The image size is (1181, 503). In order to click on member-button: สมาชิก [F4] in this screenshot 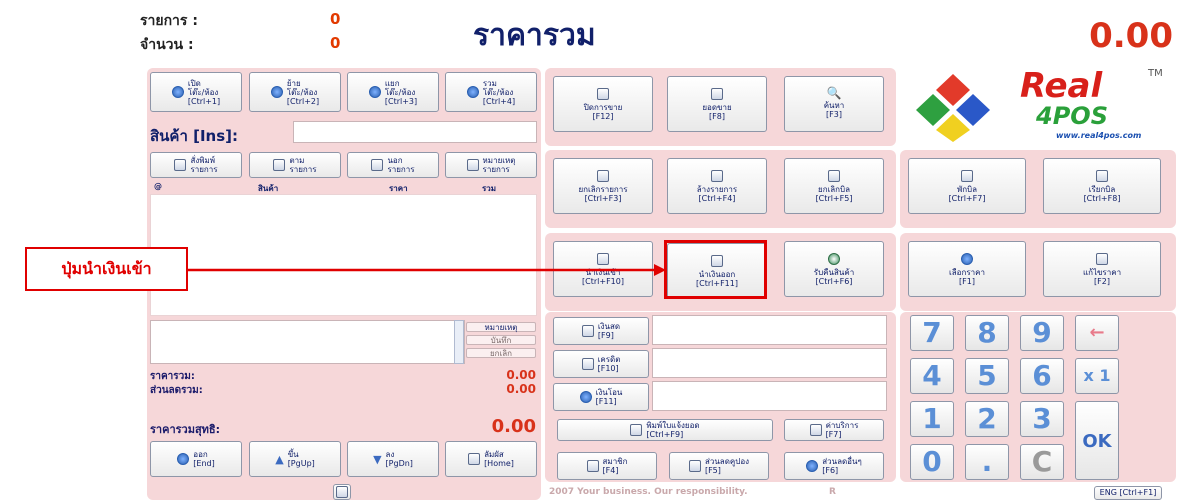, I will do `click(607, 466)`.